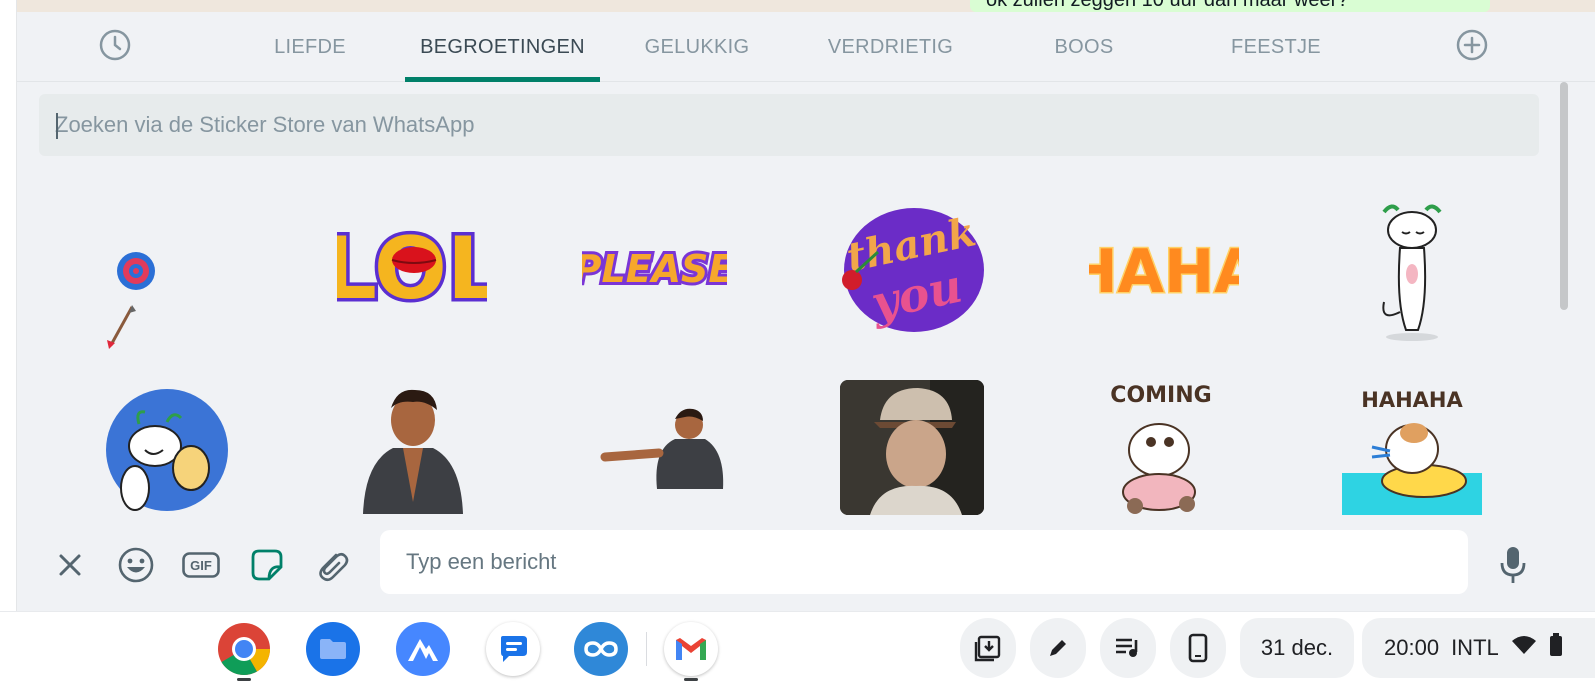  What do you see at coordinates (988, 648) in the screenshot?
I see `downloads-icon` at bounding box center [988, 648].